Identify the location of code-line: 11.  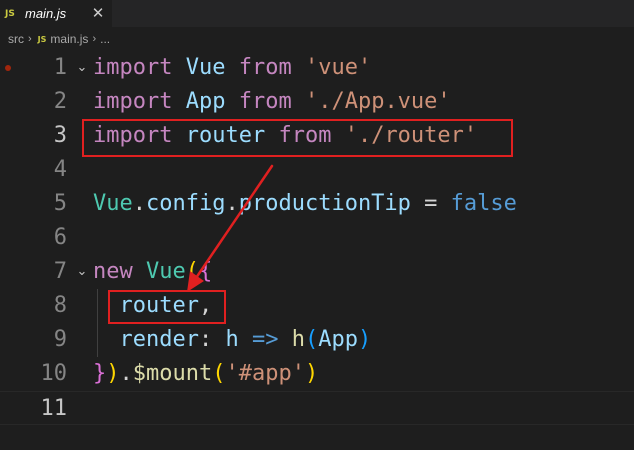
(317, 408).